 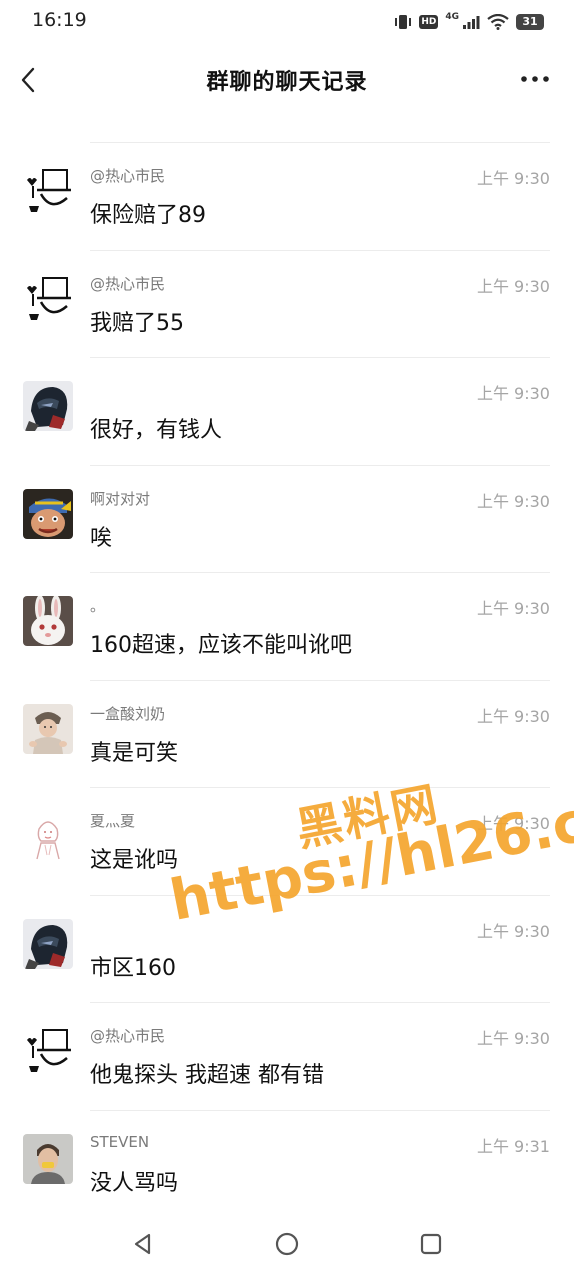 What do you see at coordinates (148, 215) in the screenshot?
I see `message-text: 保险赔了89` at bounding box center [148, 215].